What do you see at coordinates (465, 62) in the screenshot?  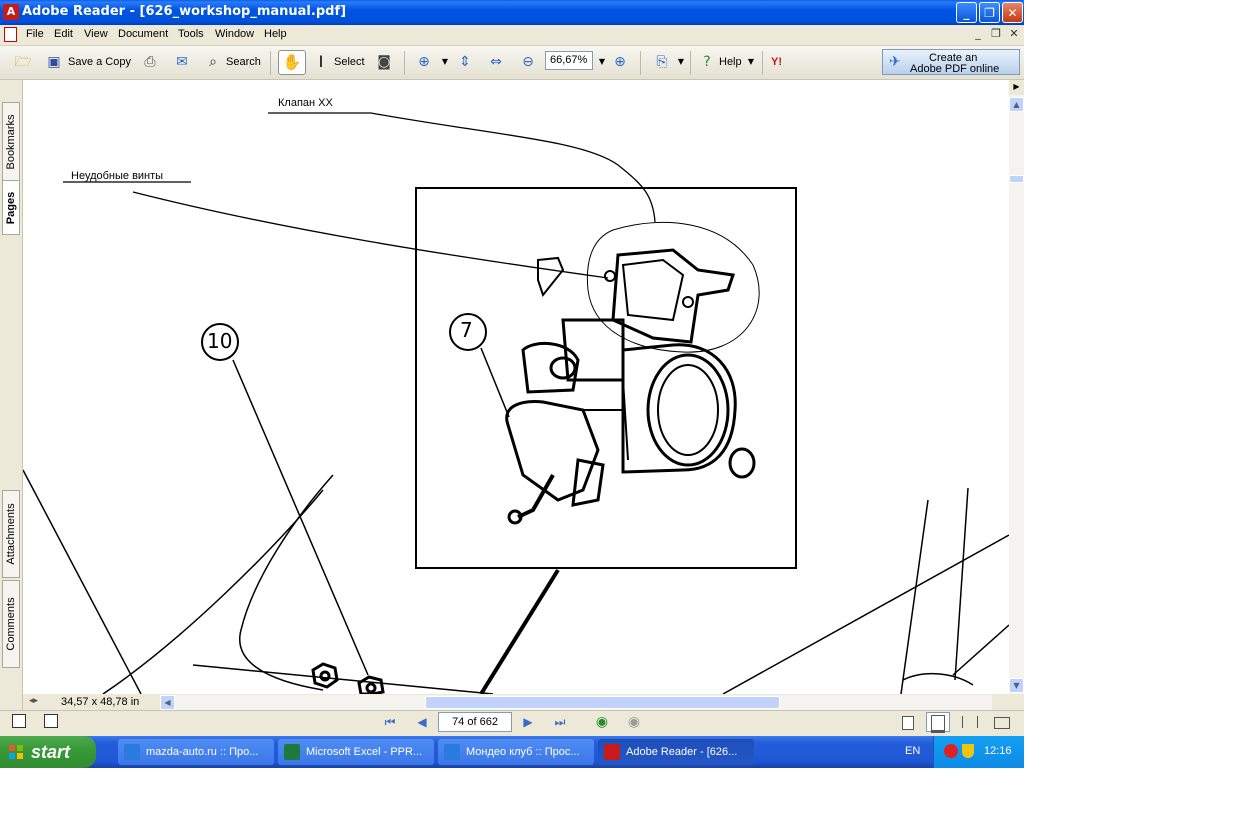 I see `fit-height-icon: ⇕` at bounding box center [465, 62].